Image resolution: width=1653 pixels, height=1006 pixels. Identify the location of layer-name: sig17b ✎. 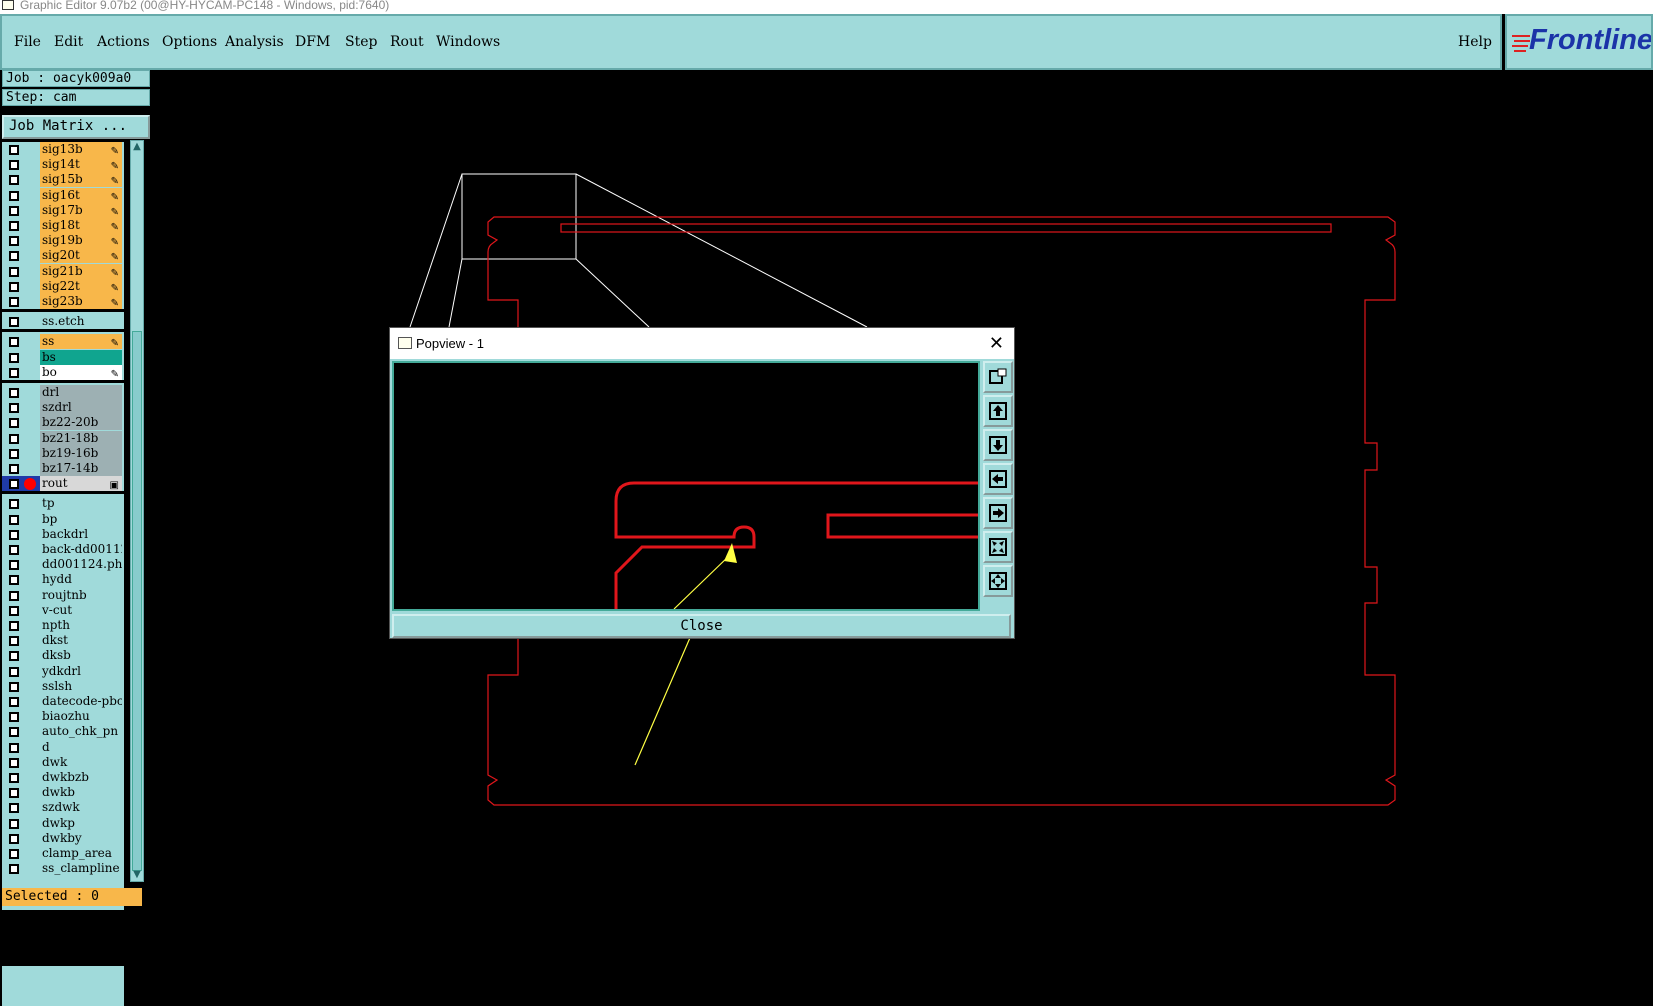
(81, 210).